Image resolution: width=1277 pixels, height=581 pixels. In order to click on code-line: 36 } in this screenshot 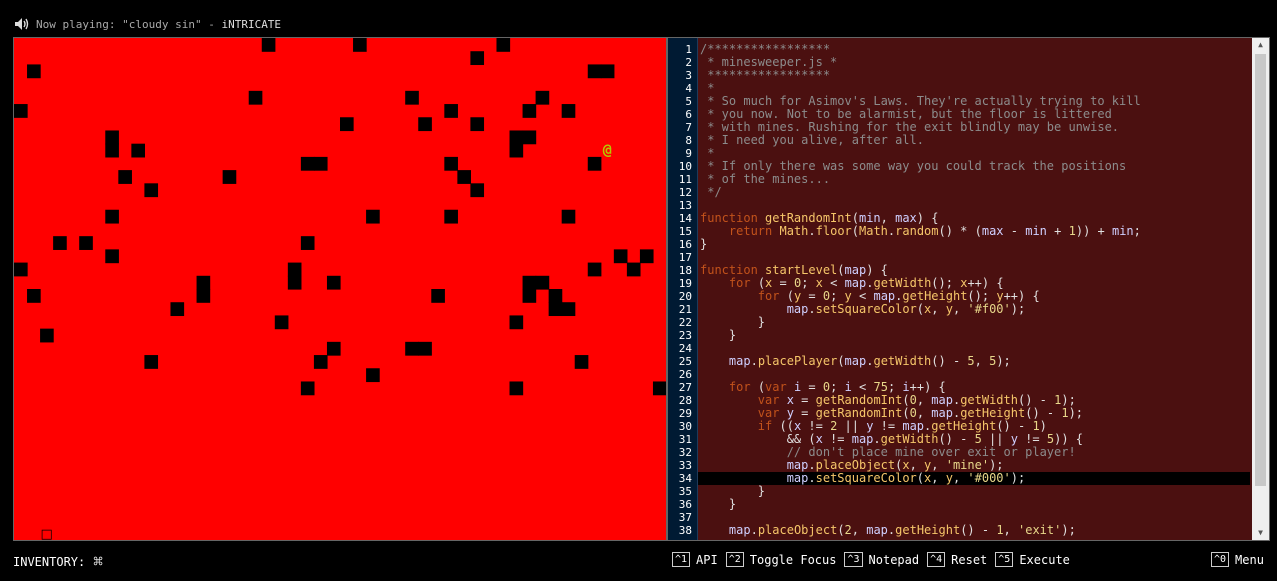, I will do `click(959, 505)`.